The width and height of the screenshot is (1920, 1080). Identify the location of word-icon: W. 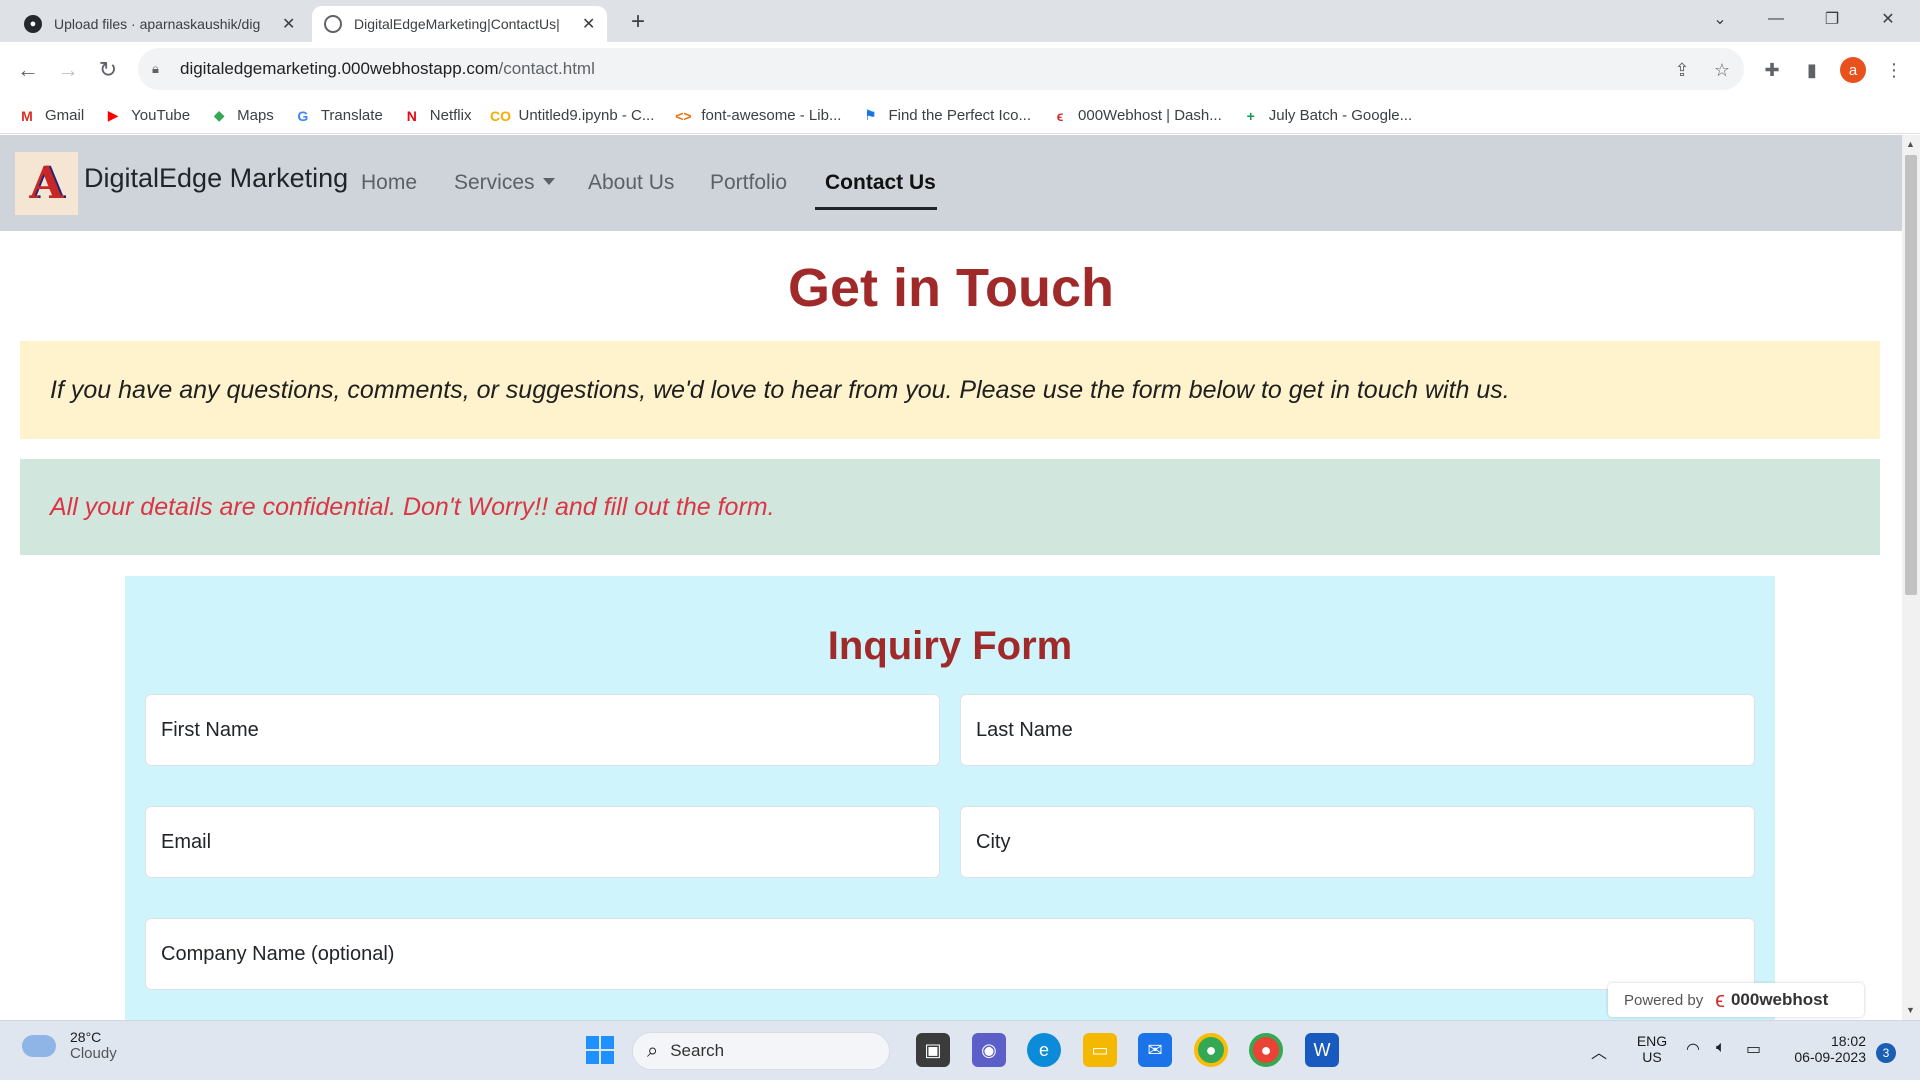
(1322, 1050).